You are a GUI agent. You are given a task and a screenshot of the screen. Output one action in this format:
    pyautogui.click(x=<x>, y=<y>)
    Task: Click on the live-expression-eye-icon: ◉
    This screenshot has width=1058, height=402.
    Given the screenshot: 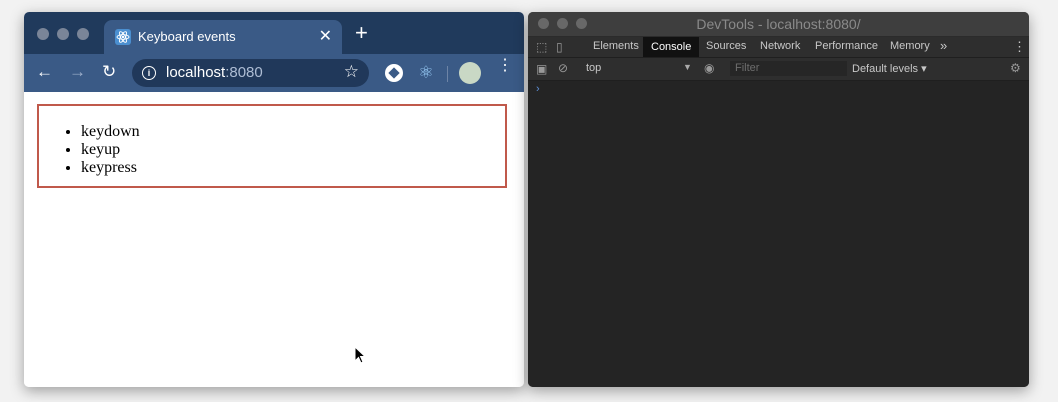 What is the action you would take?
    pyautogui.click(x=709, y=68)
    